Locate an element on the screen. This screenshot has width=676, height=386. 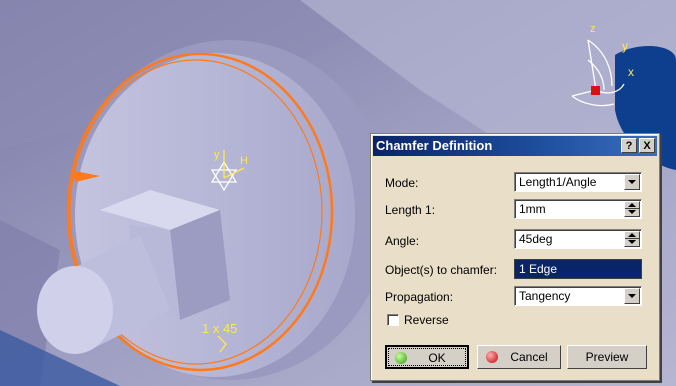
reverse-checkbox is located at coordinates (393, 320).